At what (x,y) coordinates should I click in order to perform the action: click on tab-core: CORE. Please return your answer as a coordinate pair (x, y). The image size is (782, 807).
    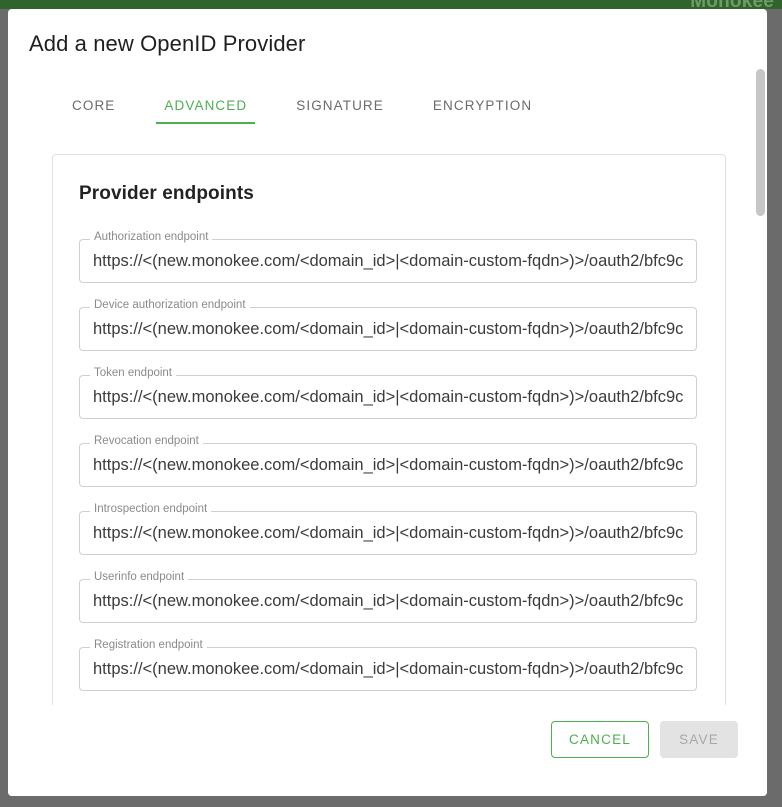
    Looking at the image, I should click on (93, 111).